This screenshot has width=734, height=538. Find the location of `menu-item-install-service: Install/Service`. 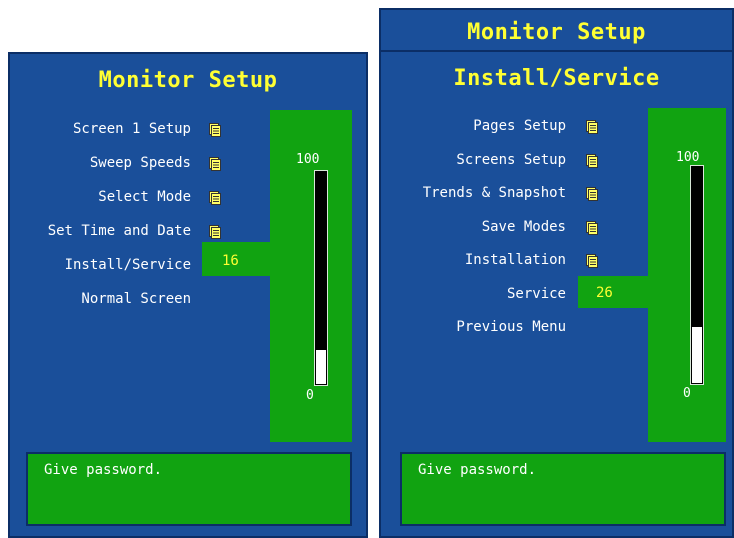

menu-item-install-service: Install/Service is located at coordinates (128, 265).